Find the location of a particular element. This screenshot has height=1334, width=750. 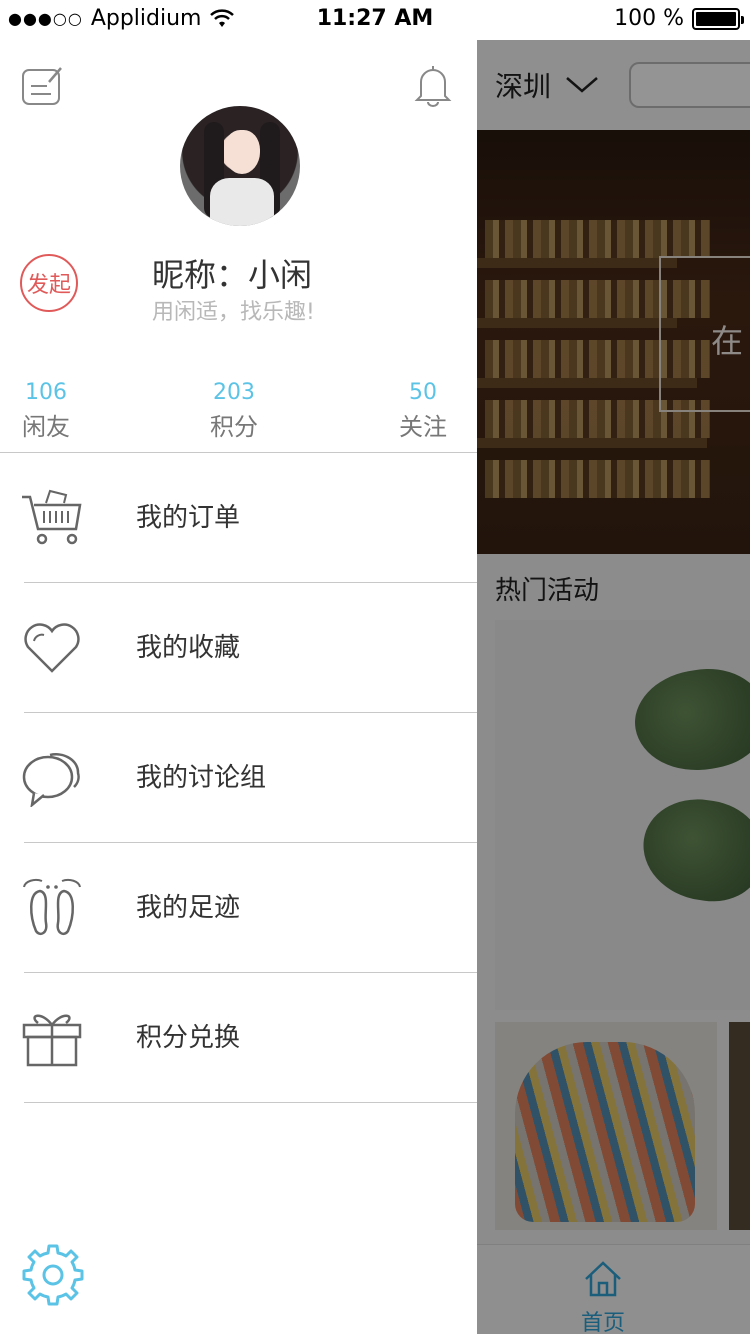

tagline: 用闲适，找乐趣! is located at coordinates (233, 312).